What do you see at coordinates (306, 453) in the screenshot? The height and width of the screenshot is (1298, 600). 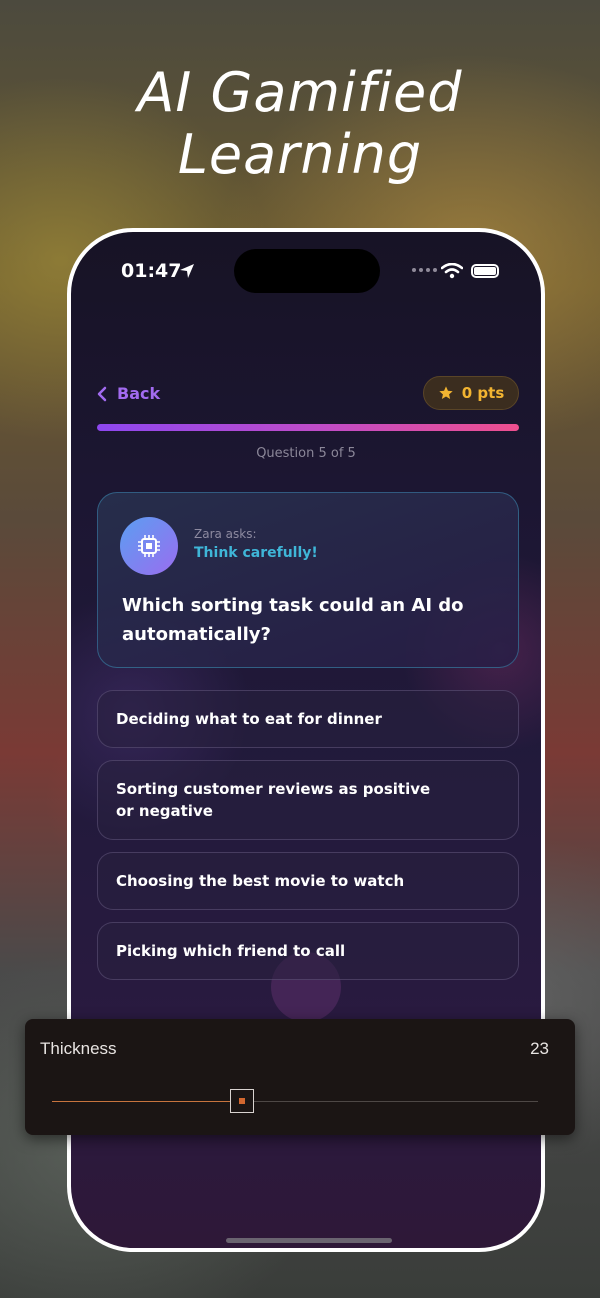 I see `question-counter: Question 5 of 5` at bounding box center [306, 453].